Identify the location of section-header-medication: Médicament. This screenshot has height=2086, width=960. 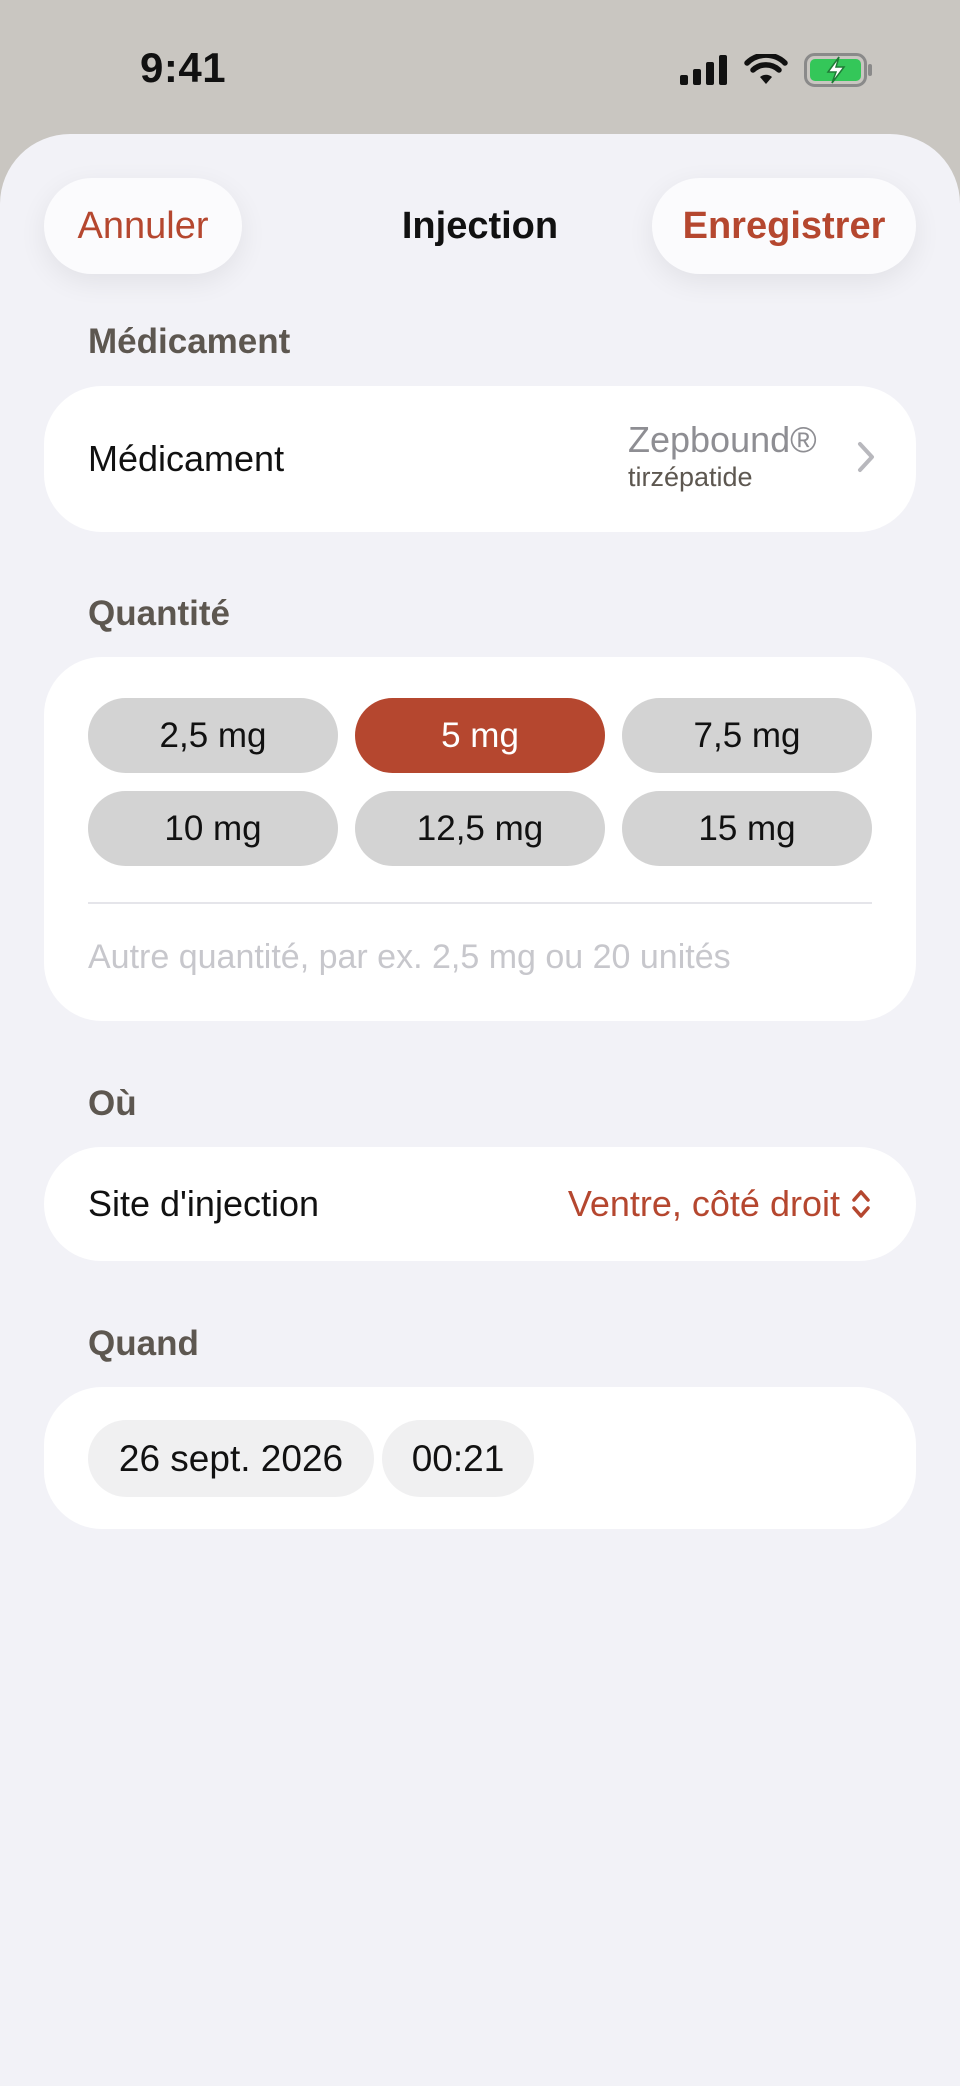
(189, 341).